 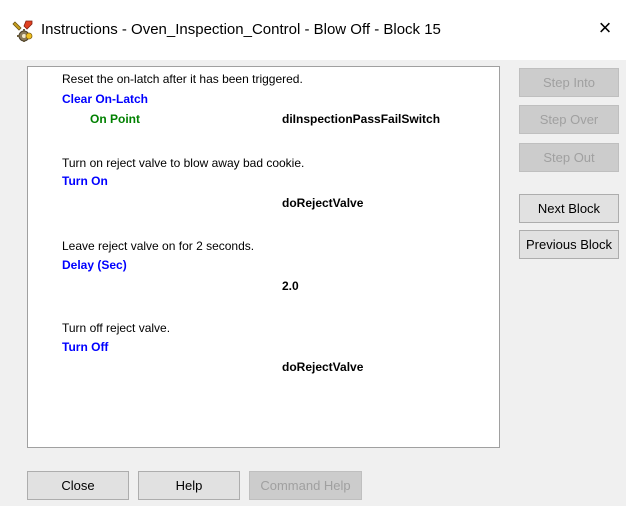 What do you see at coordinates (85, 181) in the screenshot?
I see `instruction-command: Turn On` at bounding box center [85, 181].